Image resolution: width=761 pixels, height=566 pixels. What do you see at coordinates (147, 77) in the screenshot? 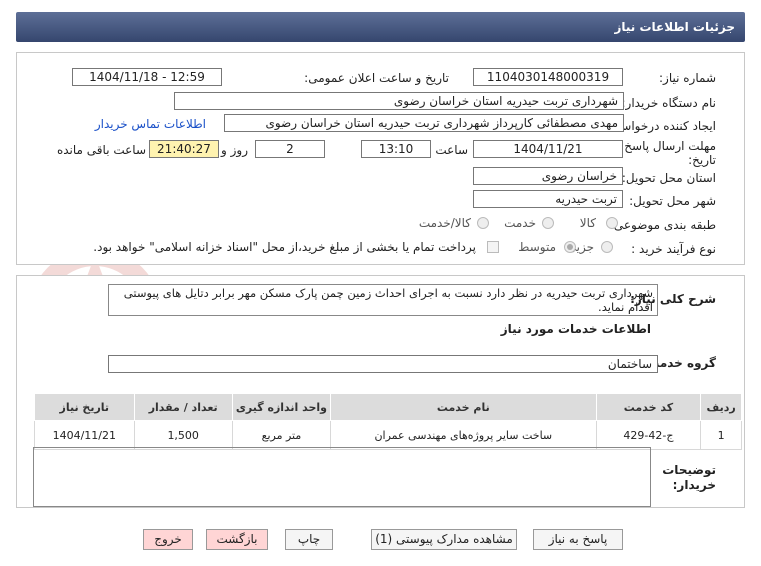
I see `announce-date-field: 1404/11/18 - 12:59` at bounding box center [147, 77].